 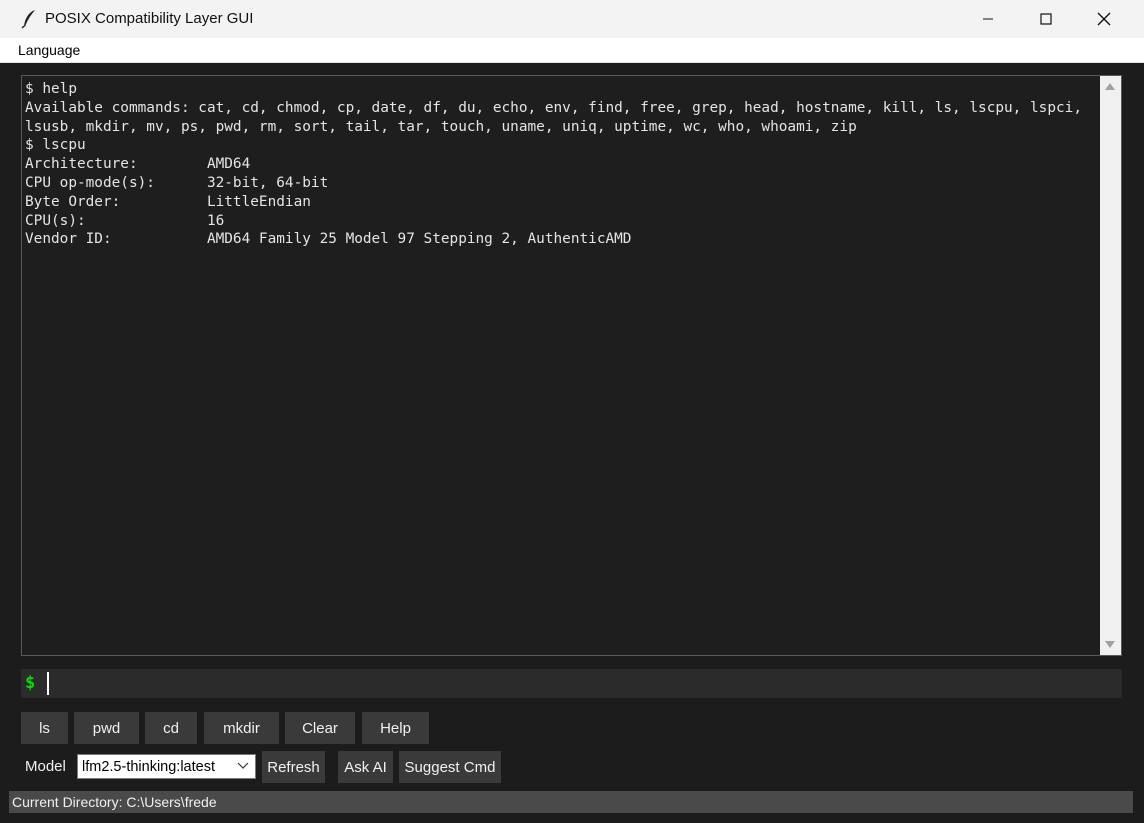 I want to click on close-button, so click(x=1104, y=19).